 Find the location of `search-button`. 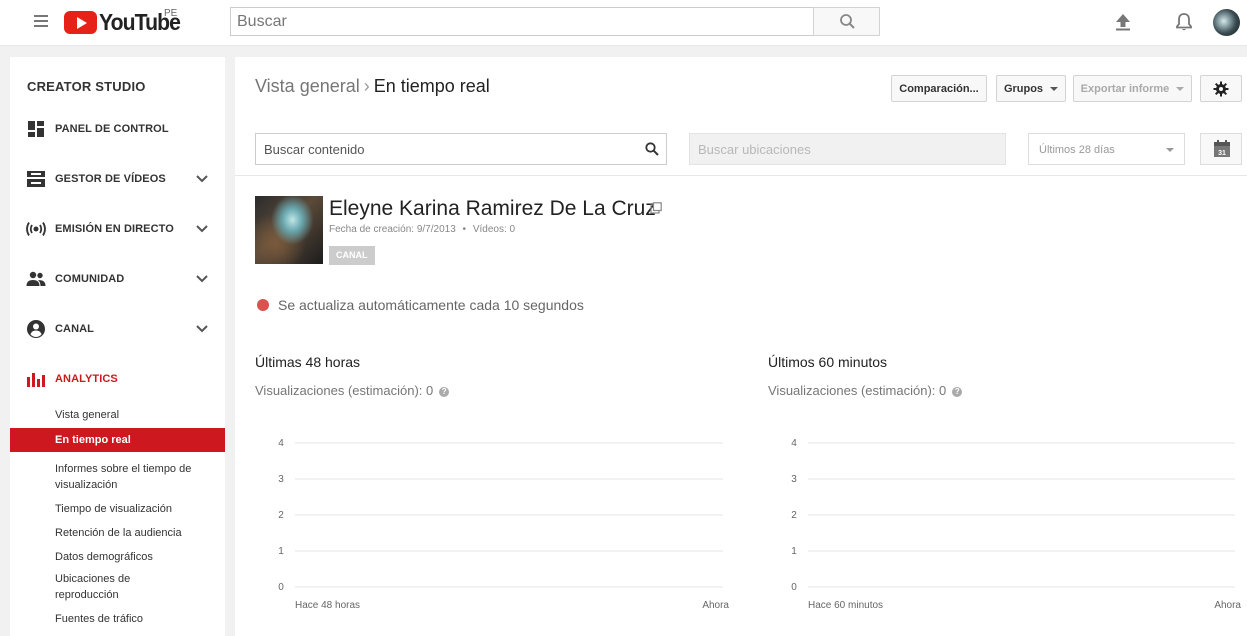

search-button is located at coordinates (846, 21).